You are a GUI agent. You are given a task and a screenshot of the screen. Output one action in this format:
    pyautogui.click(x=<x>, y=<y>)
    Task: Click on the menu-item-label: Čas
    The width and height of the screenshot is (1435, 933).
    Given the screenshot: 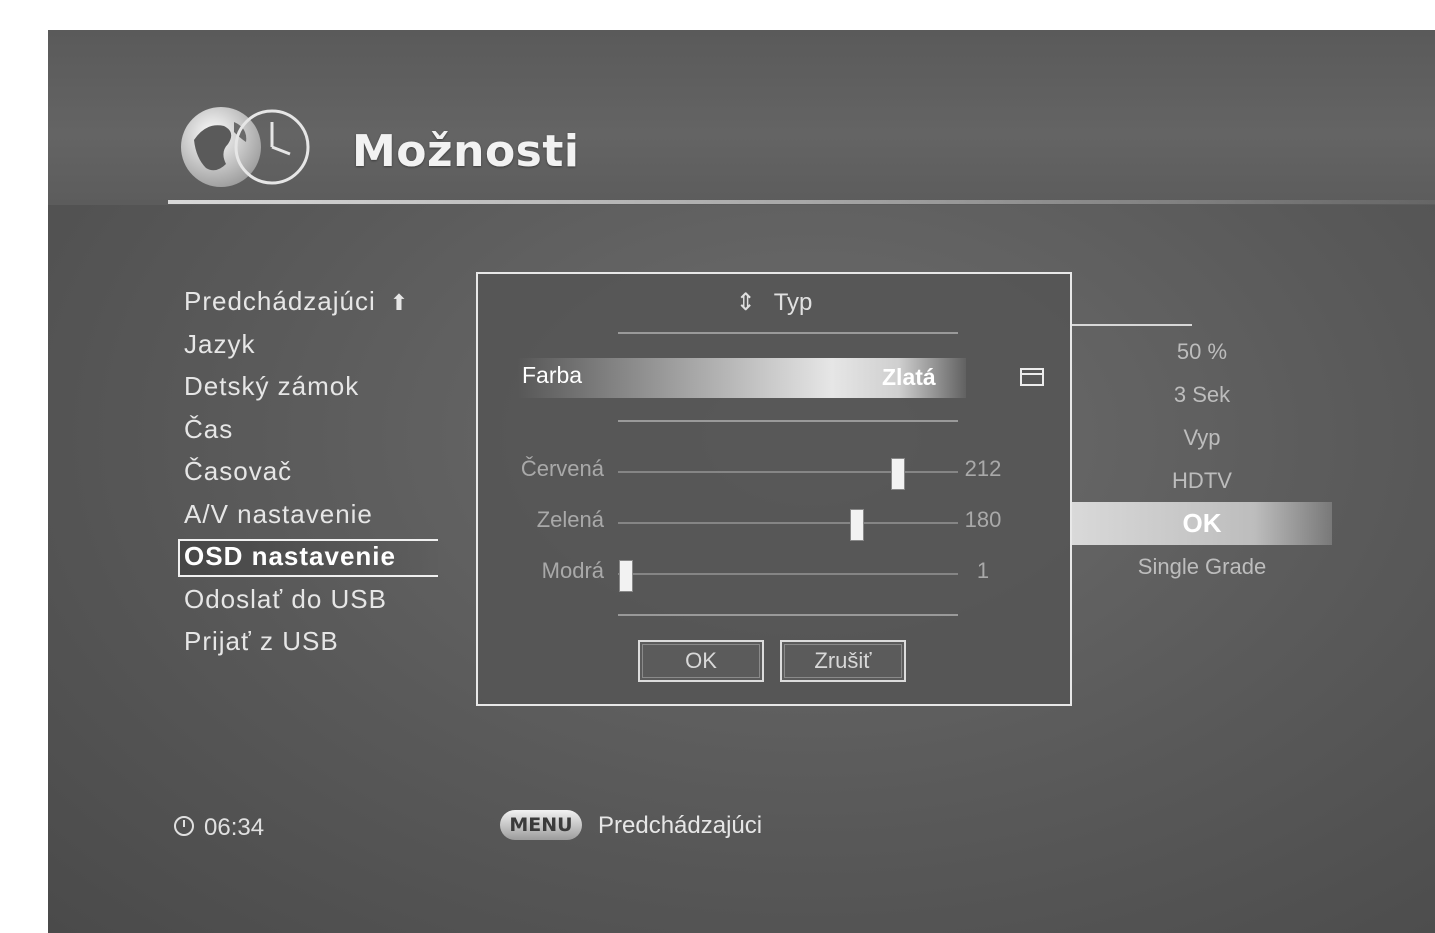 What is the action you would take?
    pyautogui.click(x=209, y=428)
    